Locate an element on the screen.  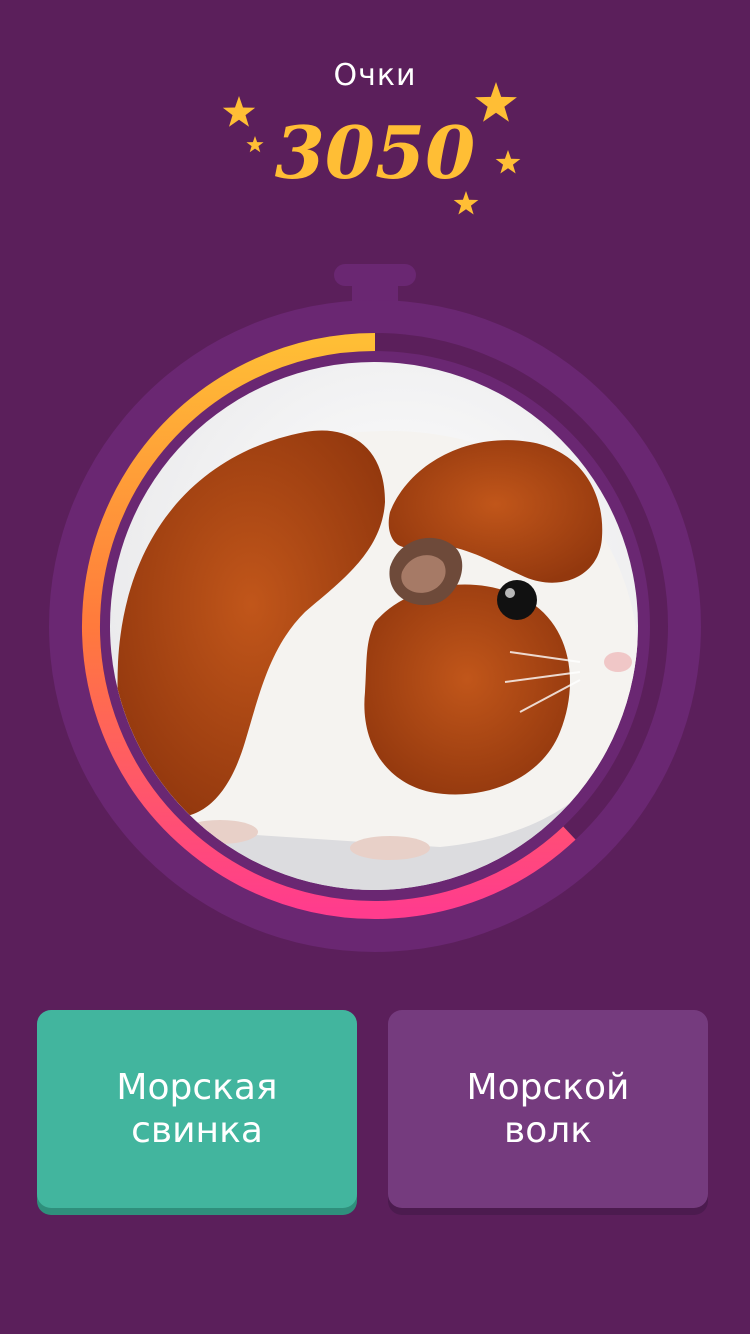
score-value: 3050 is located at coordinates (375, 152).